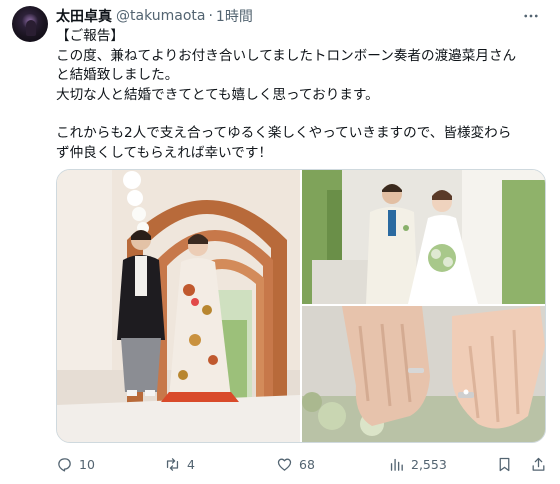 The width and height of the screenshot is (560, 484). I want to click on tweet-header: 太田卓真 @takumaota · 1時間, so click(154, 16).